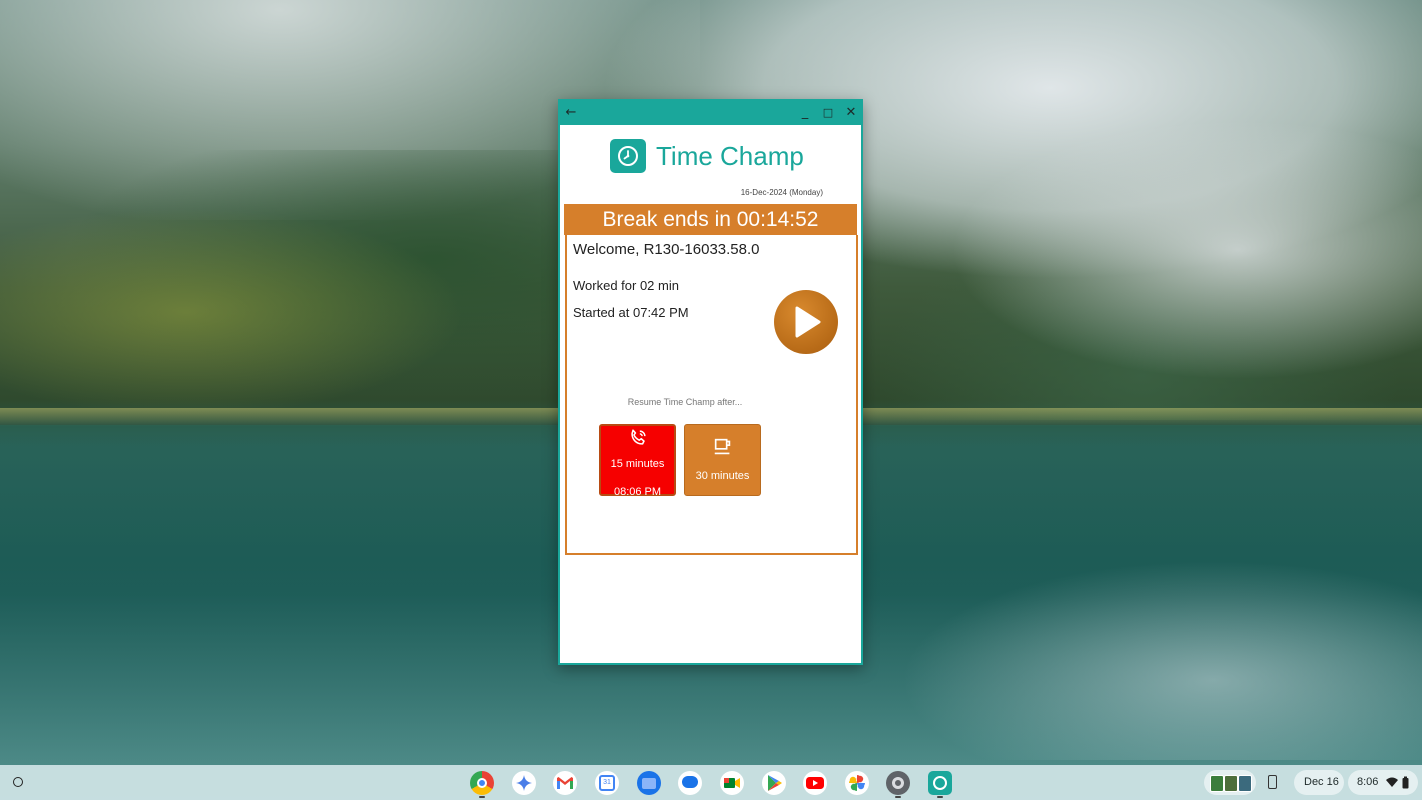 This screenshot has height=800, width=1422. What do you see at coordinates (732, 783) in the screenshot?
I see `meet-icon` at bounding box center [732, 783].